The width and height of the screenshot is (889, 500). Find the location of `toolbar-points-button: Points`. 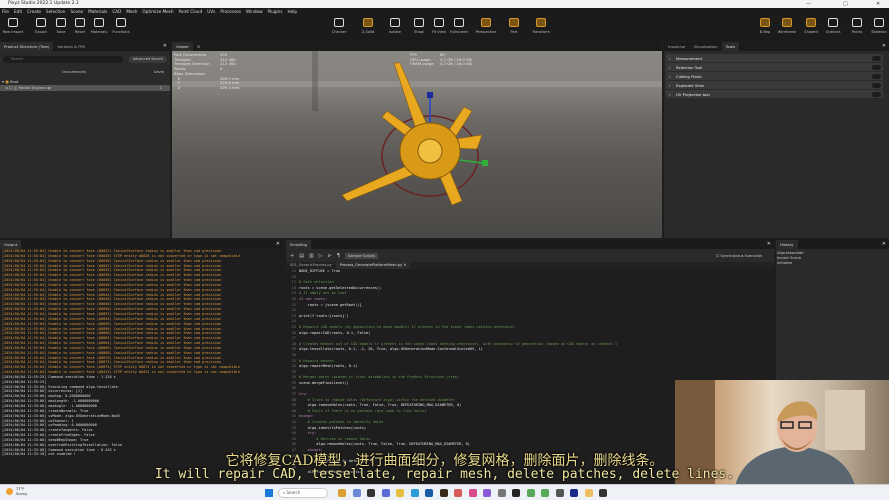

toolbar-points-button: Points is located at coordinates (857, 26).